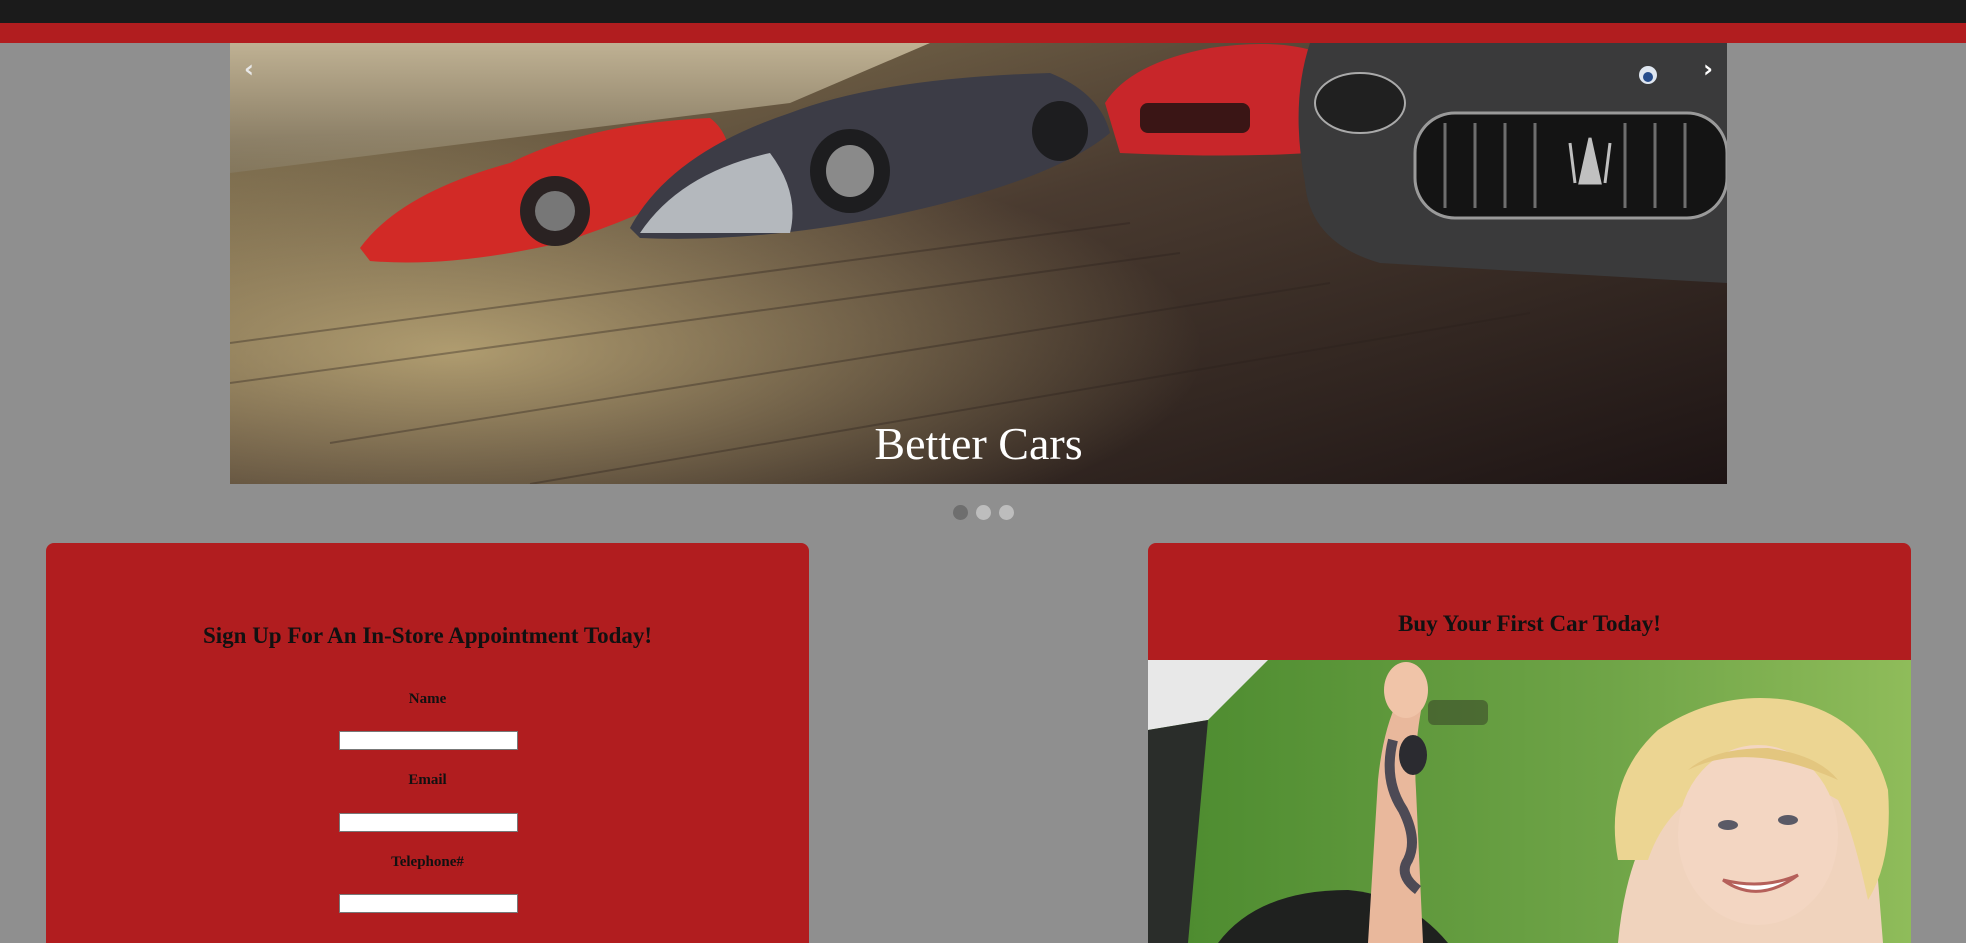  Describe the element at coordinates (983, 33) in the screenshot. I see `red-accent-bar` at that location.